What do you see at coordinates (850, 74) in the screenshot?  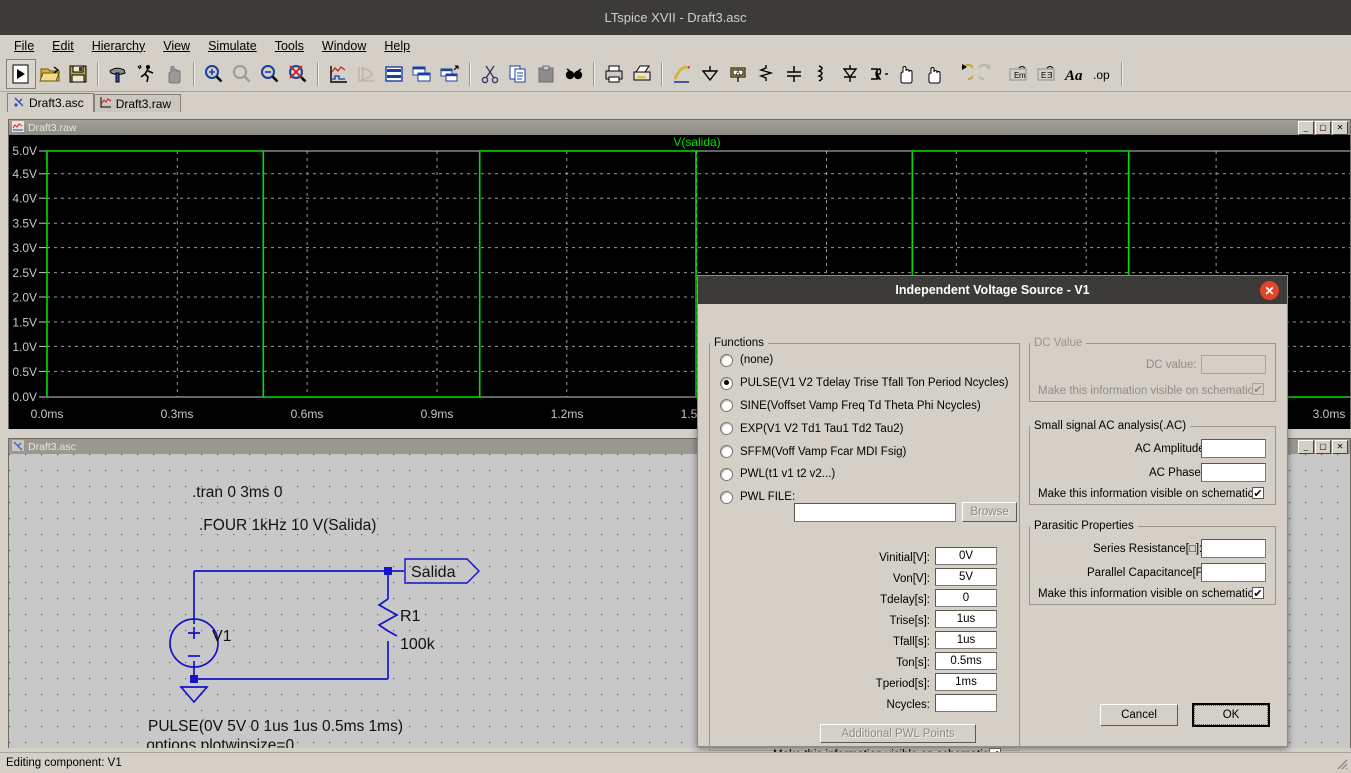 I see `diode-icon` at bounding box center [850, 74].